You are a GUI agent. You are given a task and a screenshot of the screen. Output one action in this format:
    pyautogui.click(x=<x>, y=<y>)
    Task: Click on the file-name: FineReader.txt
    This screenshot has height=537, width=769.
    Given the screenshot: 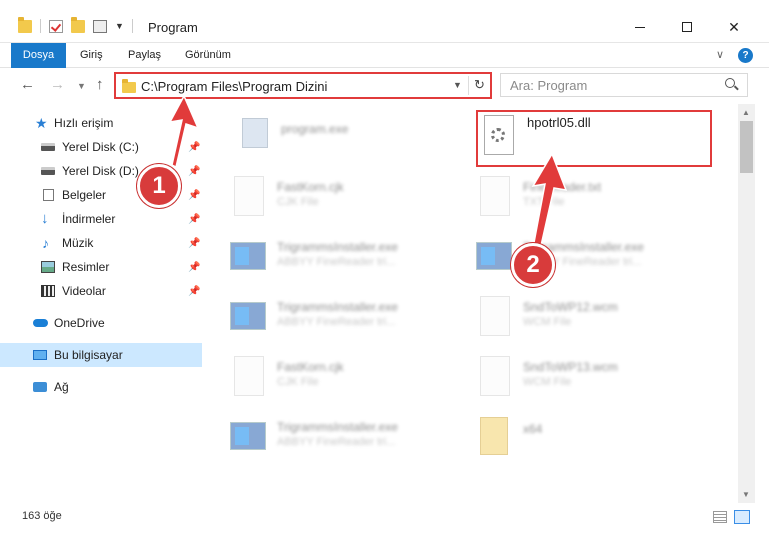 What is the action you would take?
    pyautogui.click(x=562, y=187)
    